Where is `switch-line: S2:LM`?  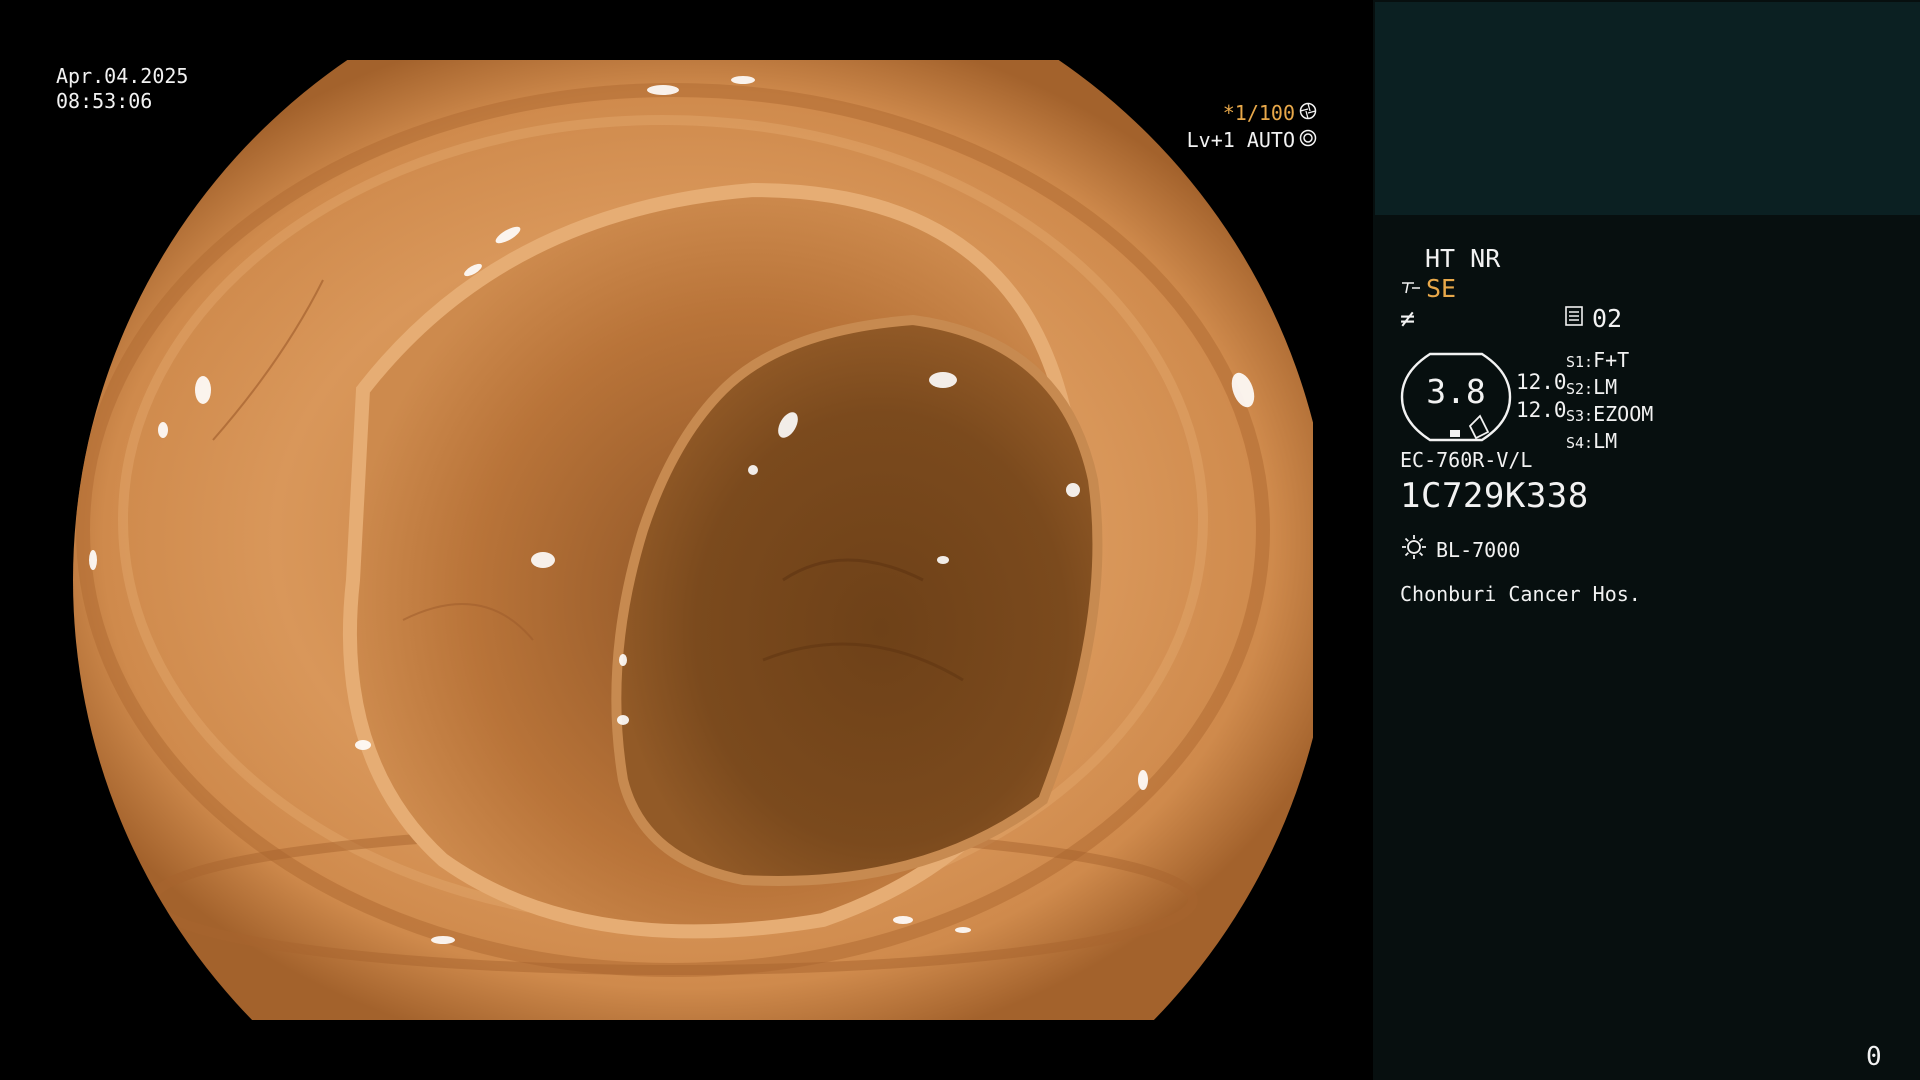
switch-line: S2:LM is located at coordinates (1609, 388).